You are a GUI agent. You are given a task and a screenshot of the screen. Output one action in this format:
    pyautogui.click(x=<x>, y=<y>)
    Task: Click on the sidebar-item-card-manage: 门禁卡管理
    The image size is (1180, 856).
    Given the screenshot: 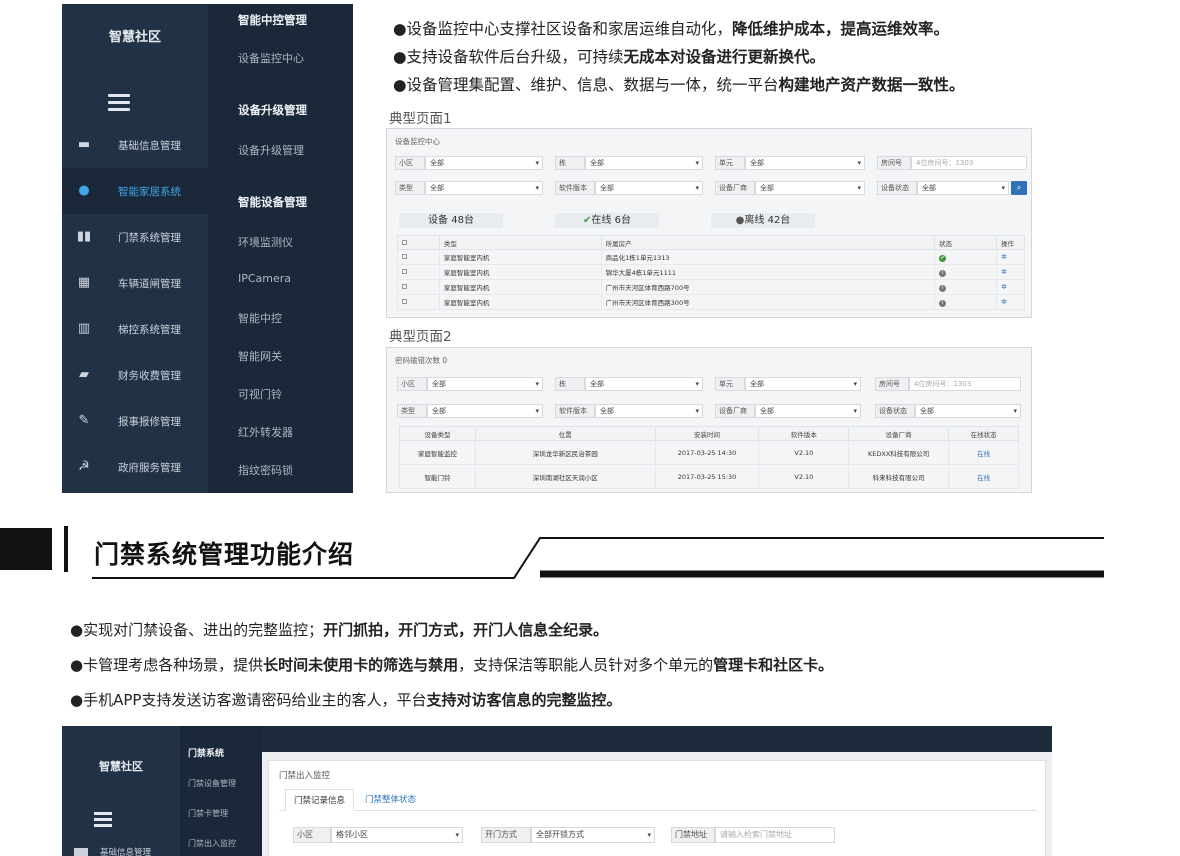 What is the action you would take?
    pyautogui.click(x=208, y=813)
    